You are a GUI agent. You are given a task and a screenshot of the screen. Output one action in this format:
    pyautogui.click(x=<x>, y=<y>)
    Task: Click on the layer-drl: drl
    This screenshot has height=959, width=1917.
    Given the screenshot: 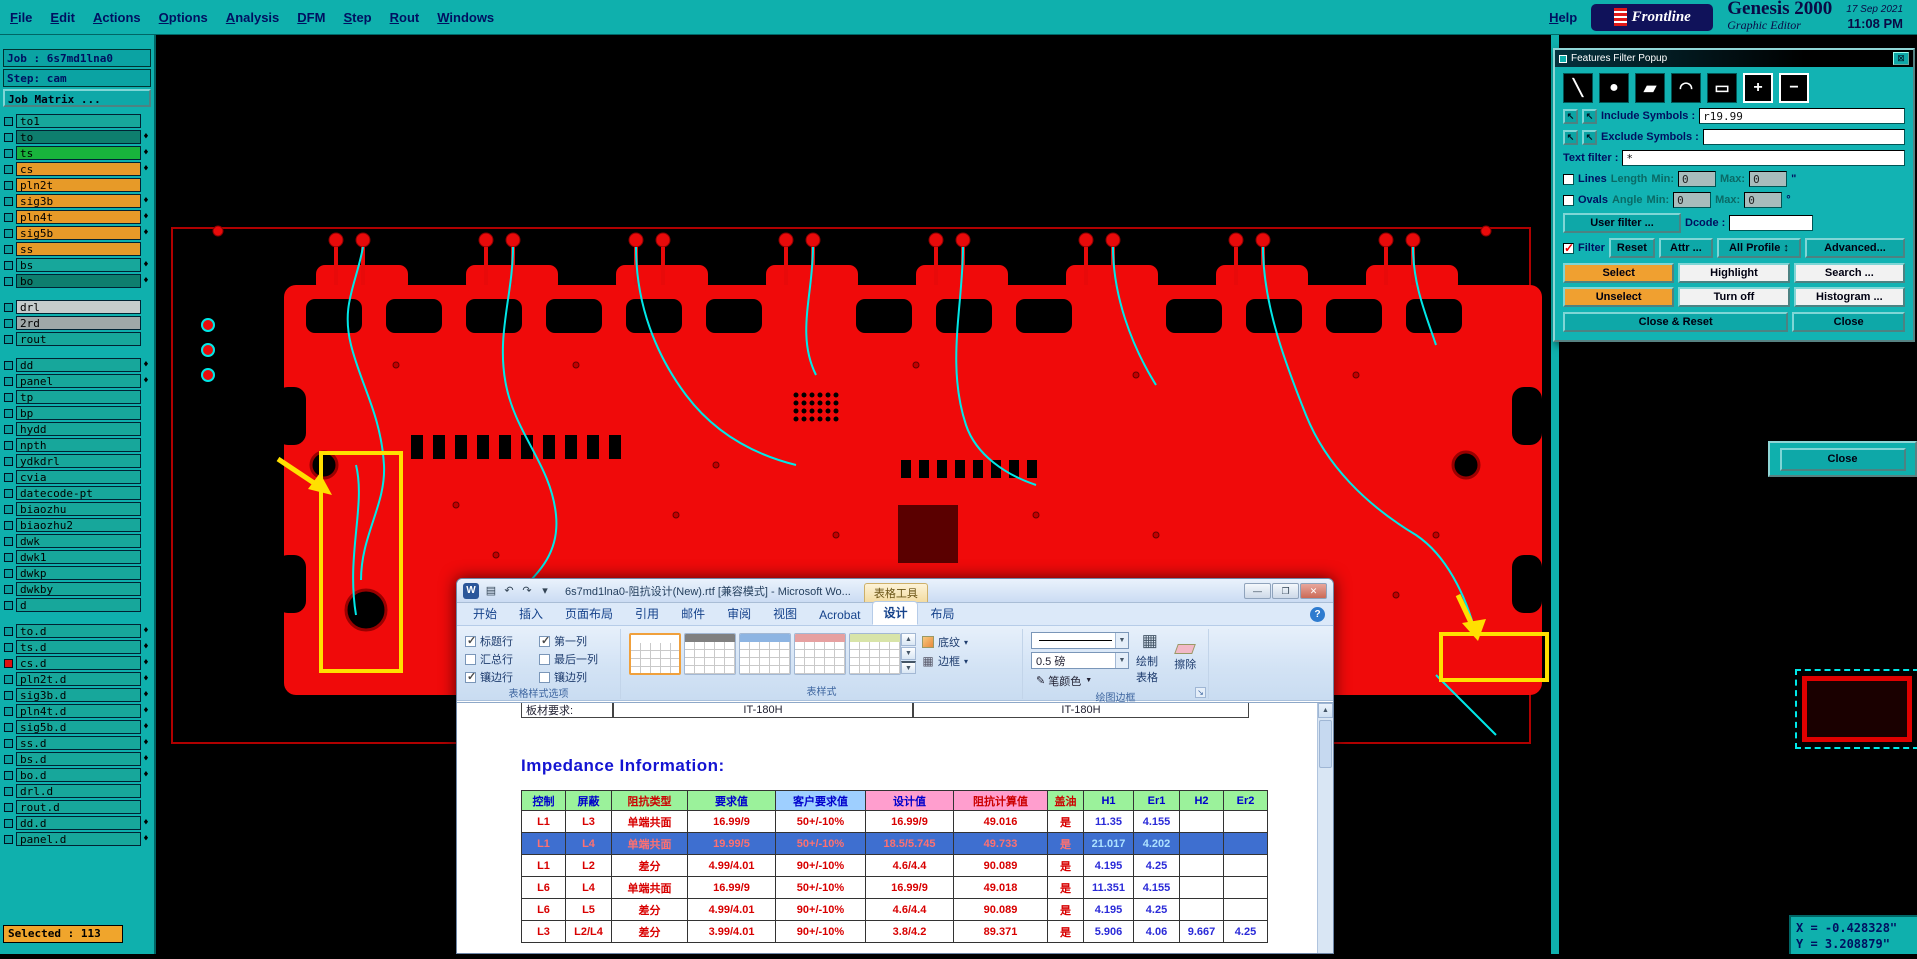 What is the action you would take?
    pyautogui.click(x=77, y=307)
    